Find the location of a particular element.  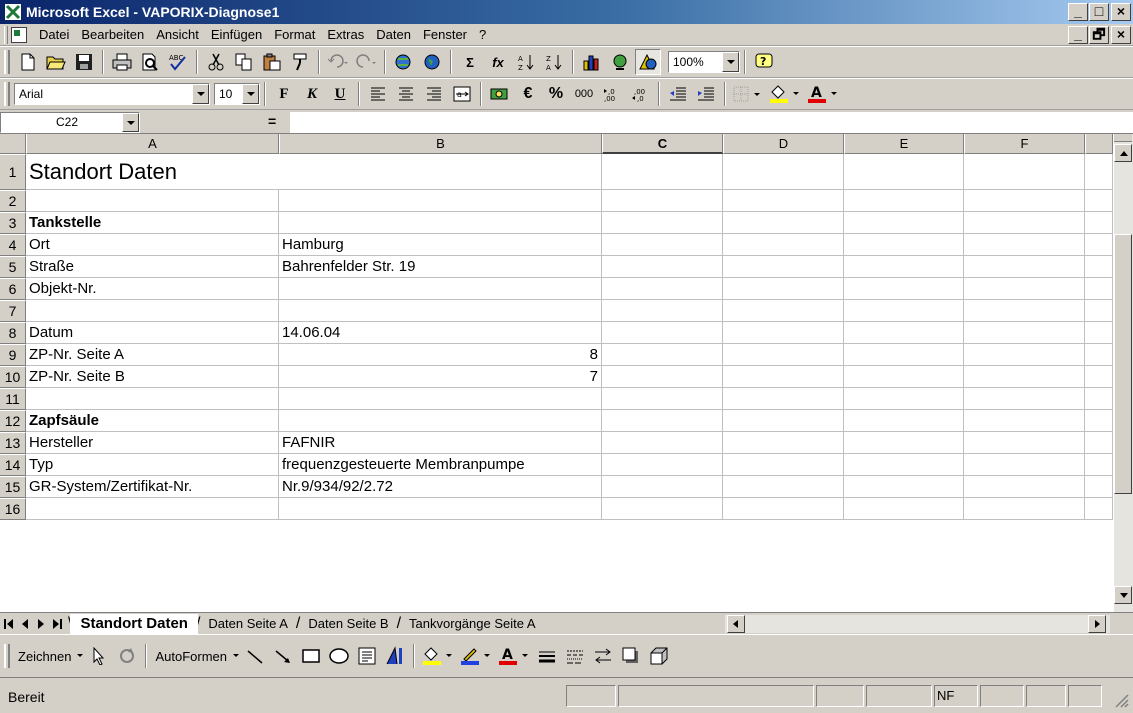

cell-a12: Zapfsäule is located at coordinates (152, 421).